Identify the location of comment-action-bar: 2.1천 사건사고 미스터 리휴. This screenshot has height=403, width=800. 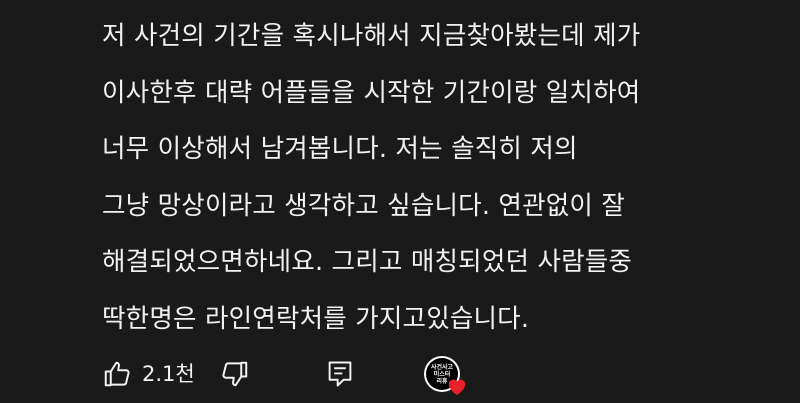
(312, 374).